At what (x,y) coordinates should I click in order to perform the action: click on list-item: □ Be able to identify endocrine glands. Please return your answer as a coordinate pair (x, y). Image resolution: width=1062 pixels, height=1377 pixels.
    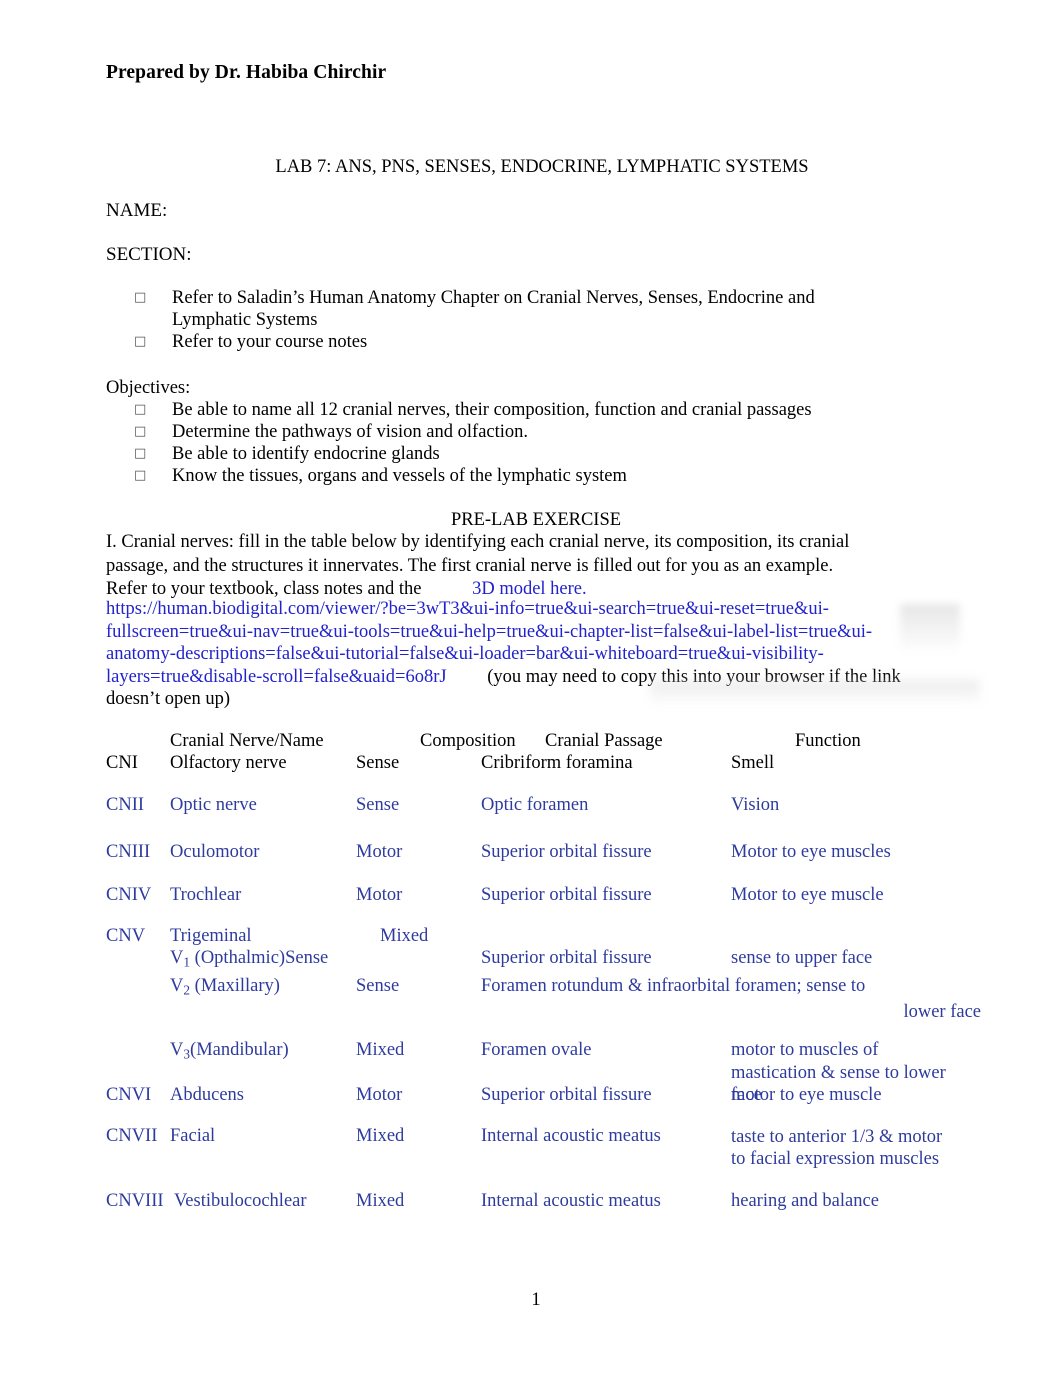
    Looking at the image, I should click on (516, 454).